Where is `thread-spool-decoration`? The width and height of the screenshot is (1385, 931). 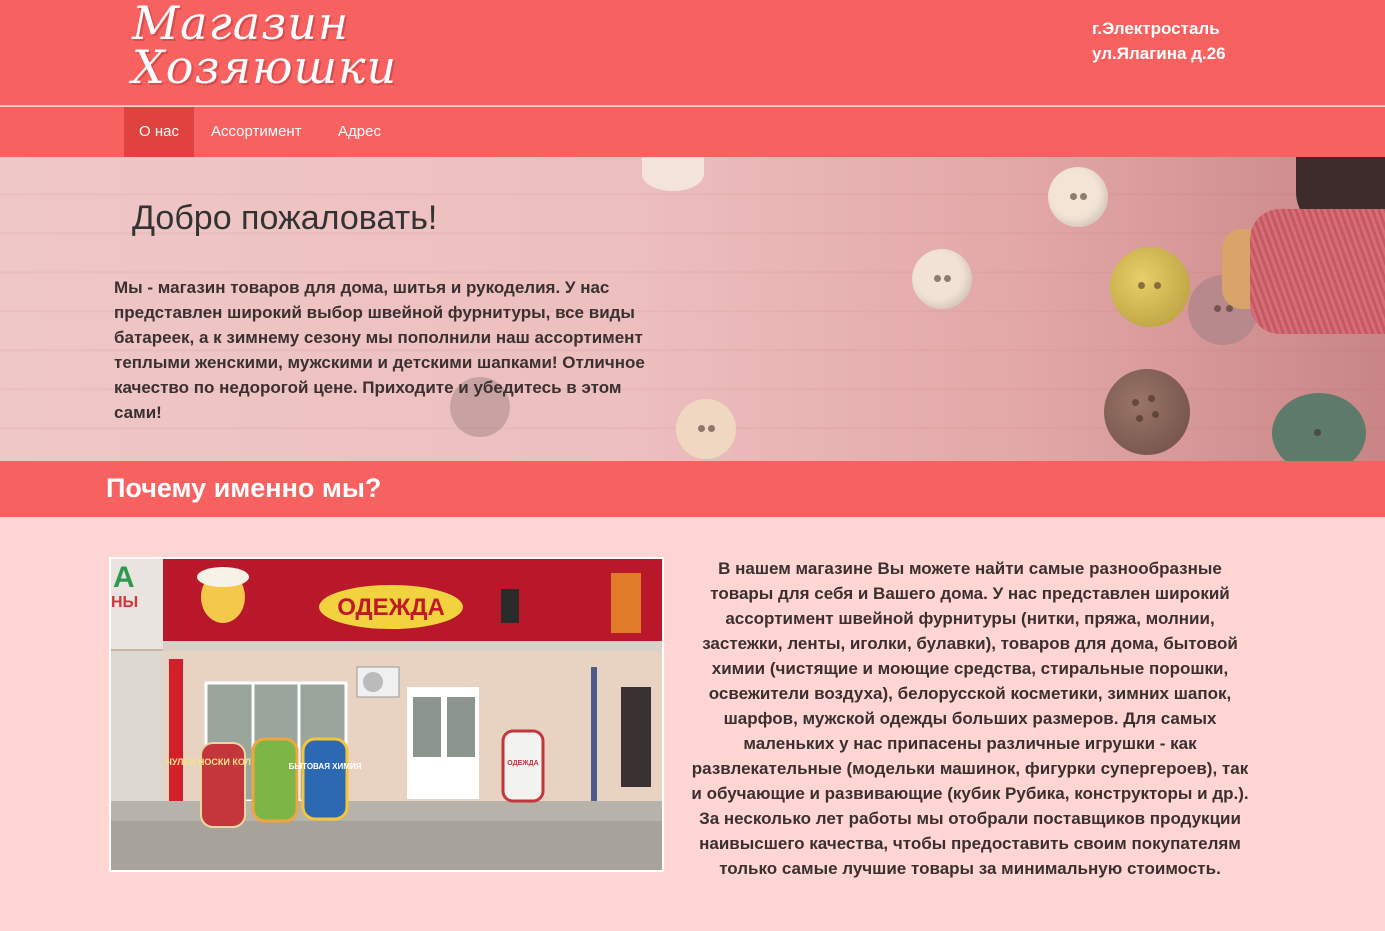 thread-spool-decoration is located at coordinates (1317, 271).